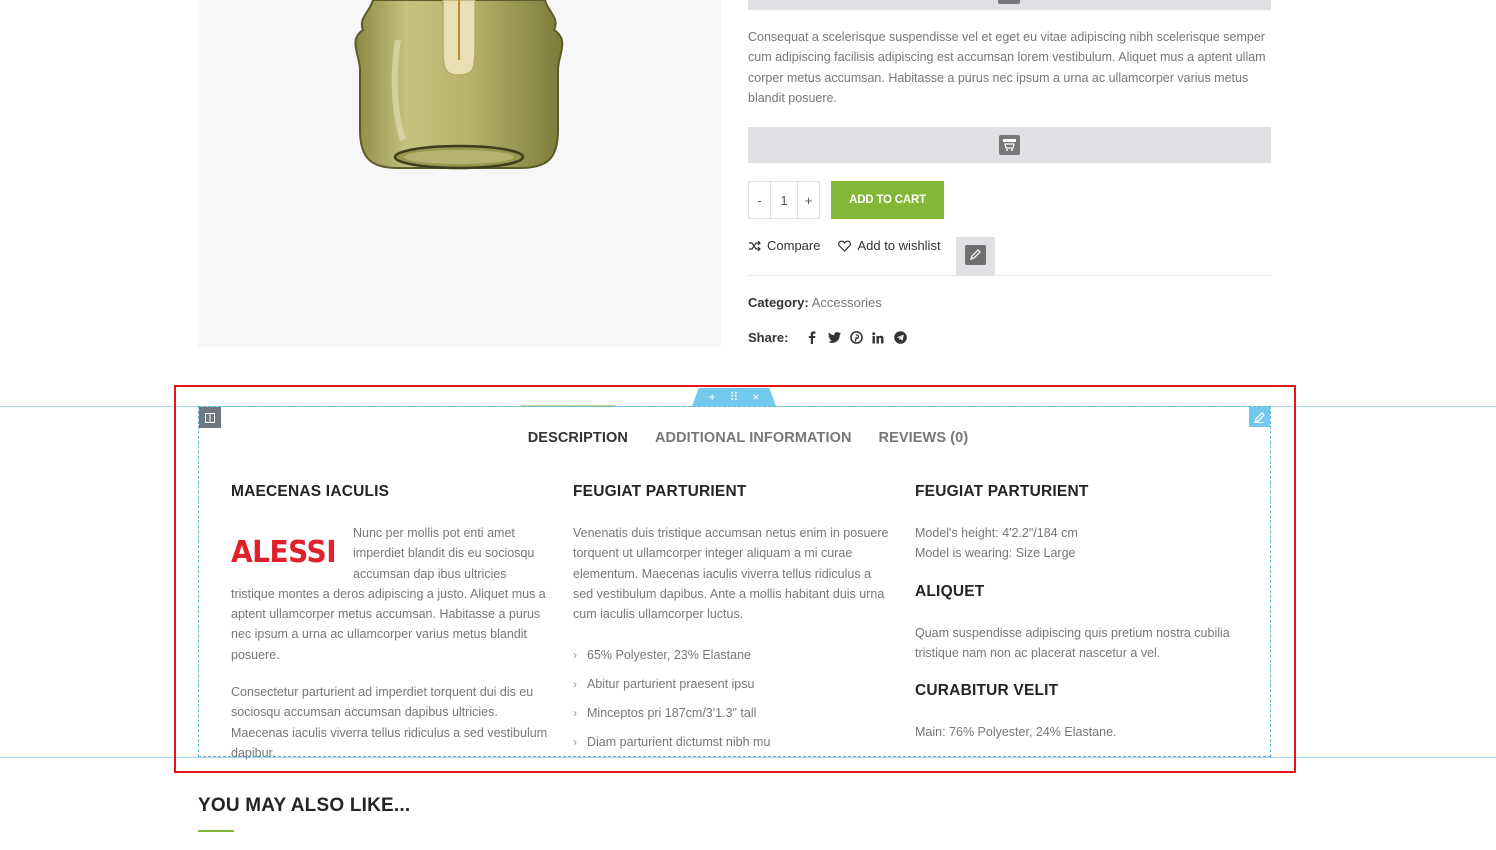  I want to click on compare-label: Compare, so click(794, 245).